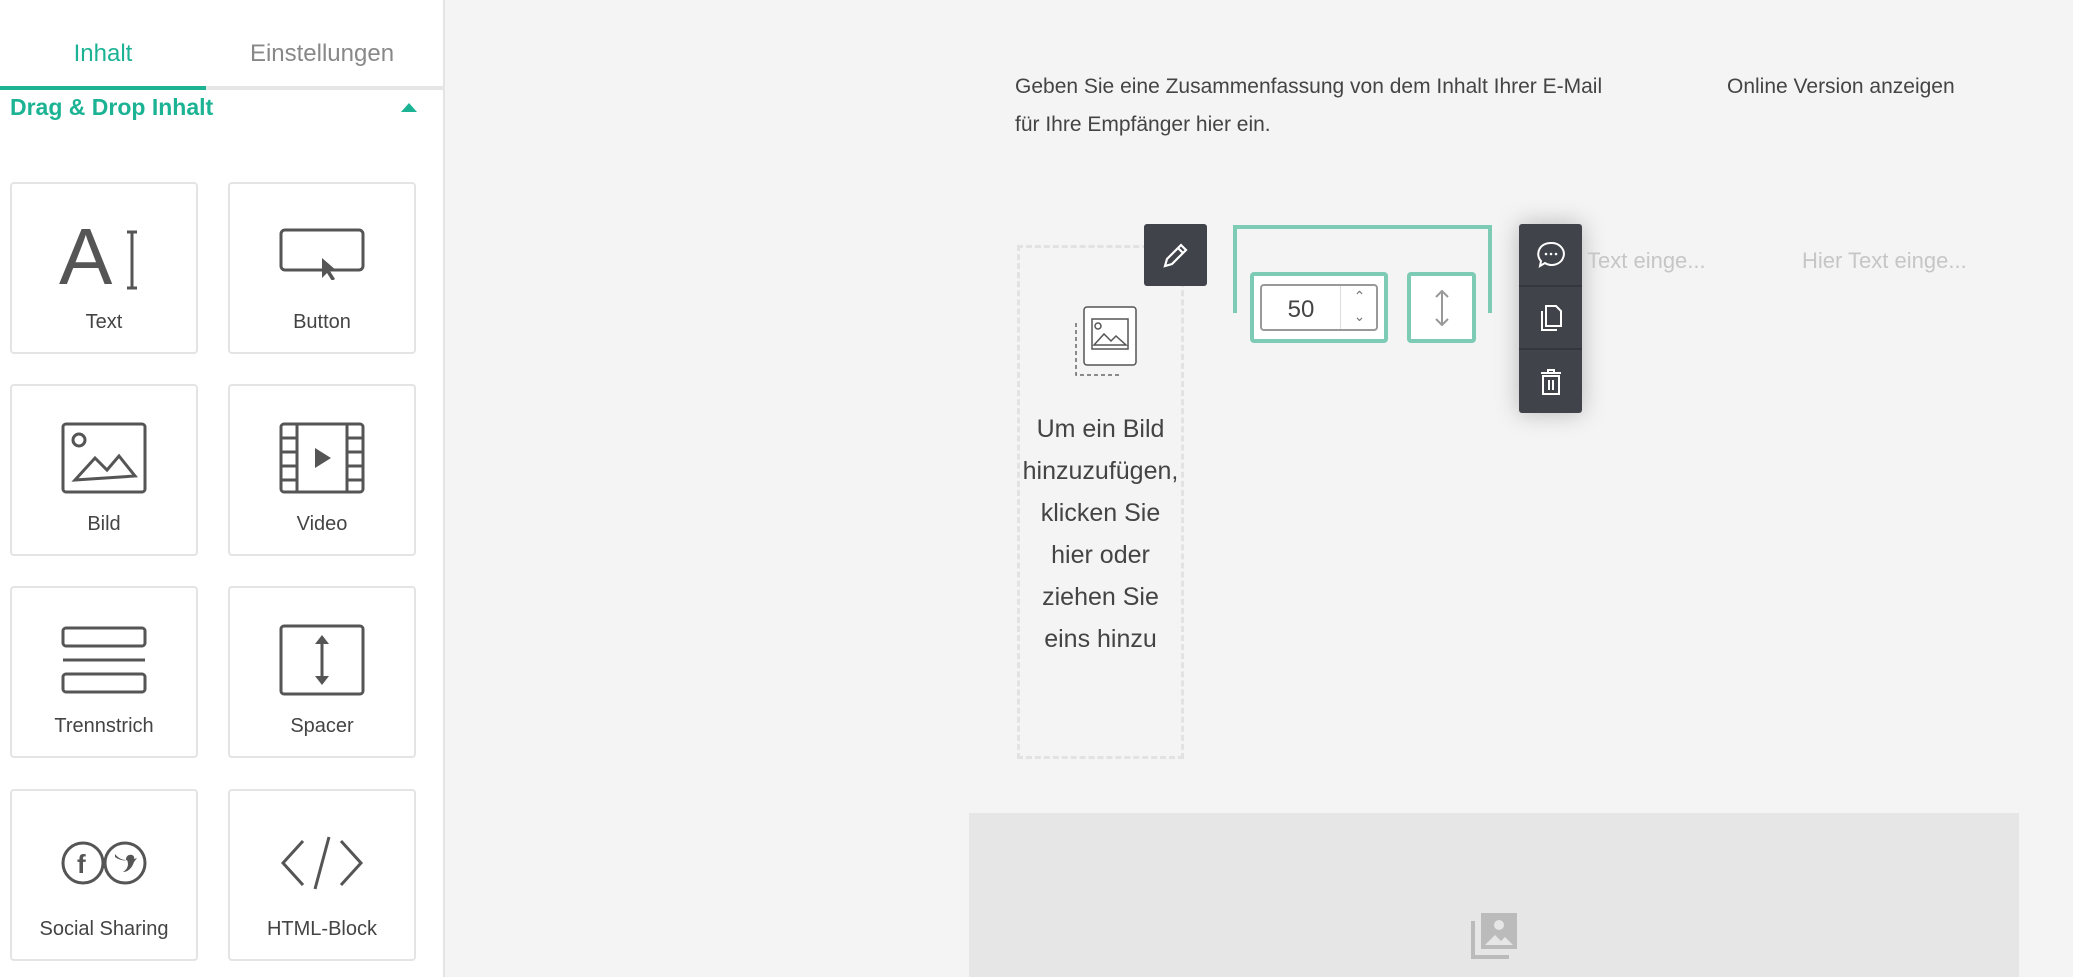  I want to click on copy-icon, so click(1551, 317).